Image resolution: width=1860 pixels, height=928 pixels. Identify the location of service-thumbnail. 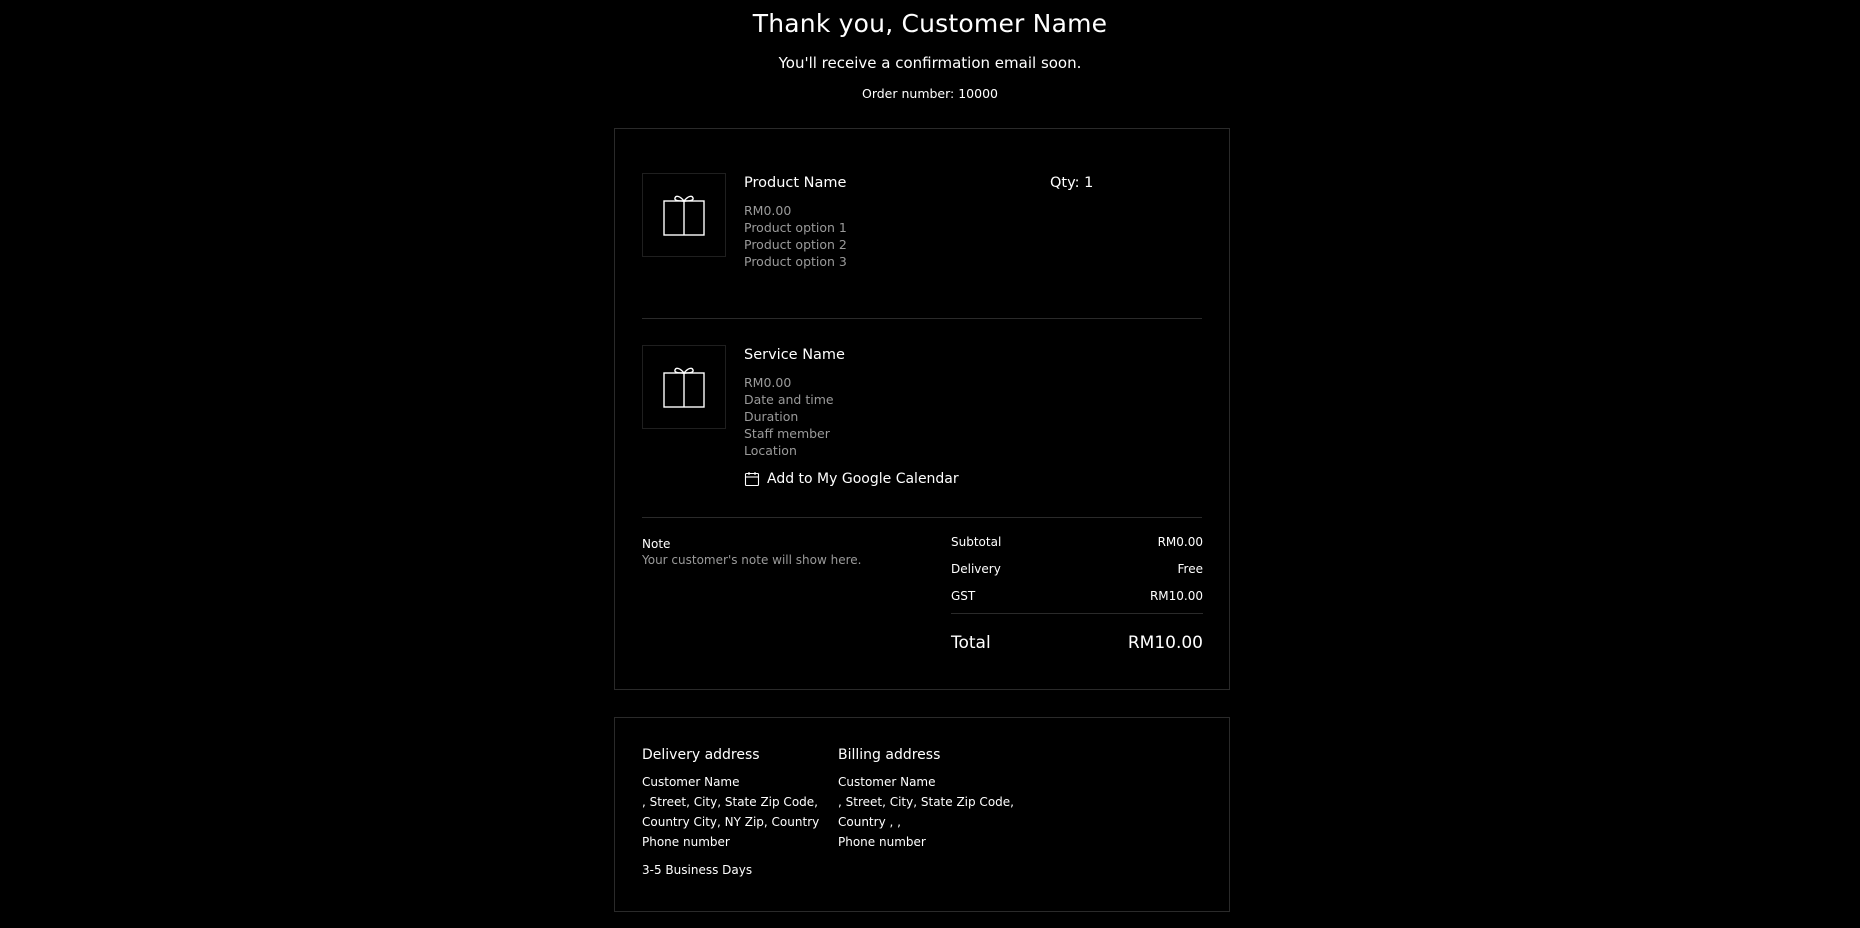
(684, 387).